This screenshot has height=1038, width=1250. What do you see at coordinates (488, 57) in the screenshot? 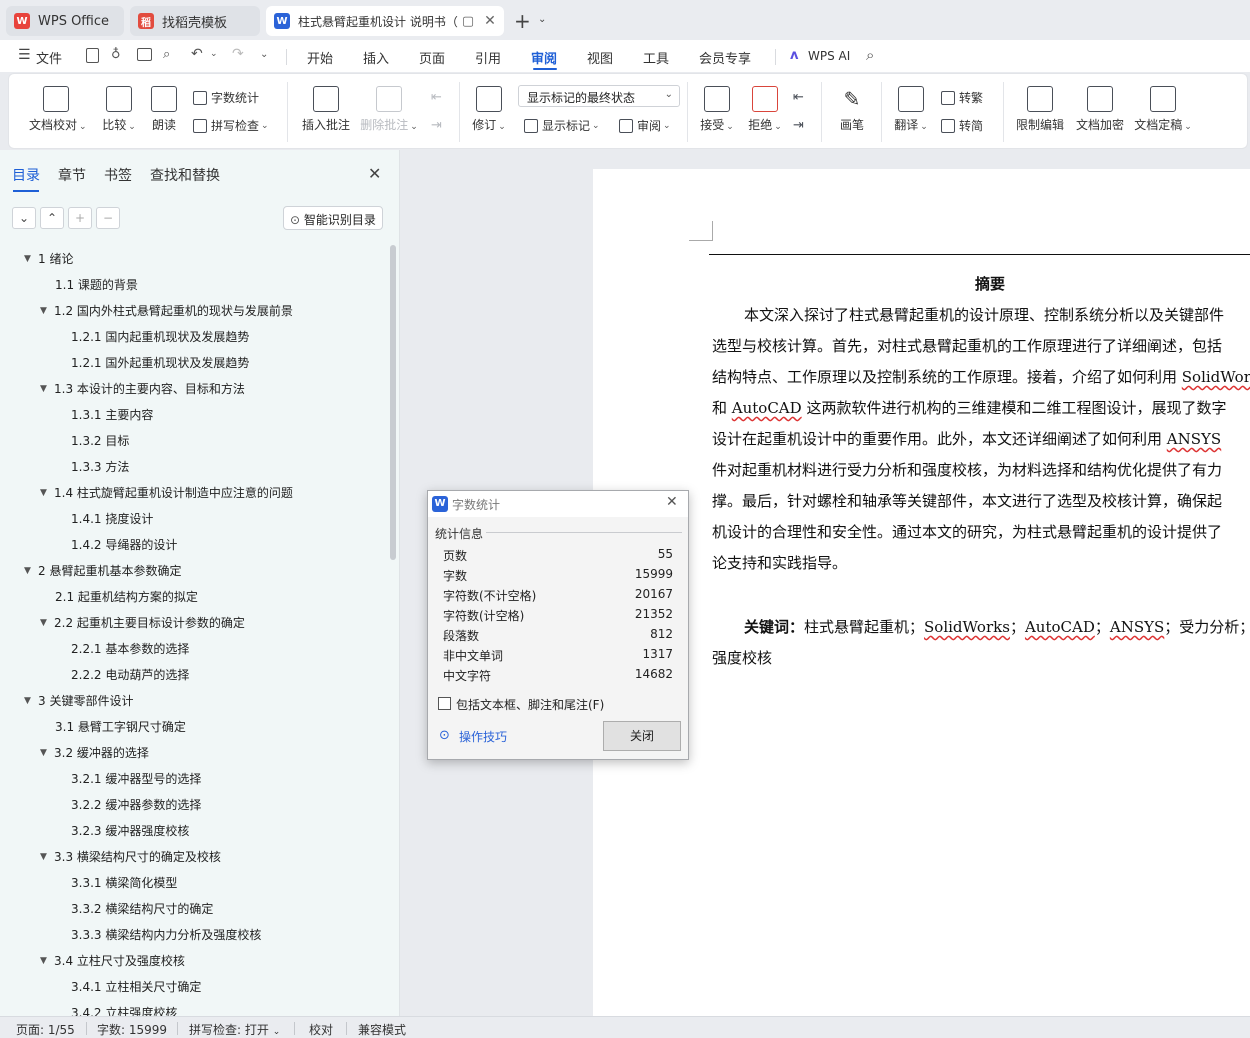
I see `menu-reference: 引用` at bounding box center [488, 57].